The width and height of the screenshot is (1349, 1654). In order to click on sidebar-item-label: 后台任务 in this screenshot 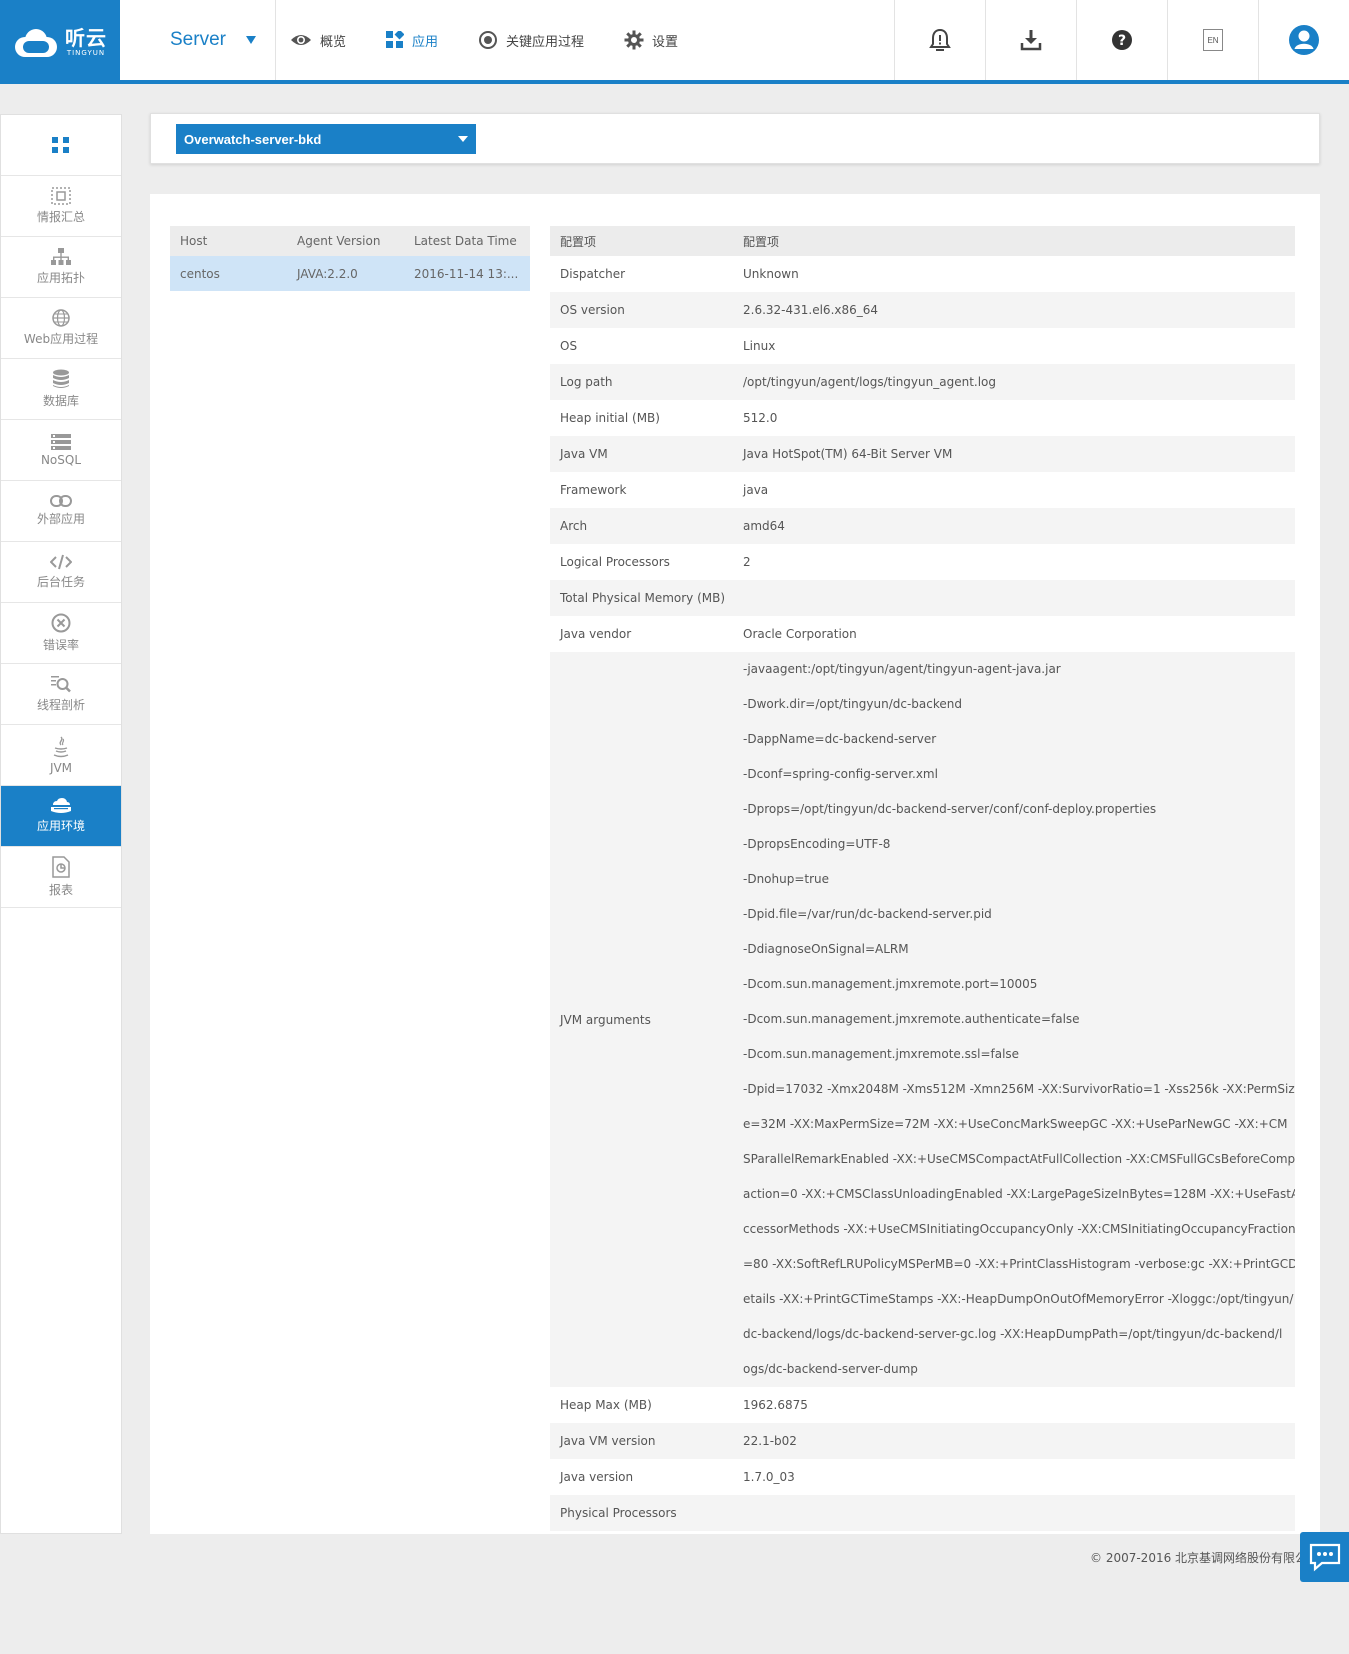, I will do `click(60, 582)`.